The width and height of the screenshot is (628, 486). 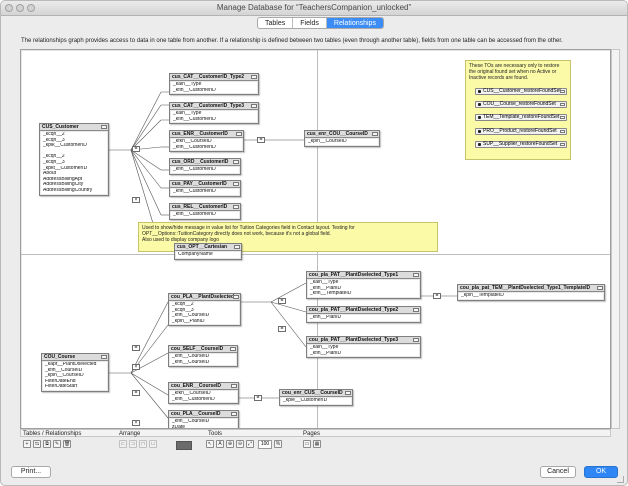 What do you see at coordinates (276, 23) in the screenshot?
I see `tab-tables: Tables` at bounding box center [276, 23].